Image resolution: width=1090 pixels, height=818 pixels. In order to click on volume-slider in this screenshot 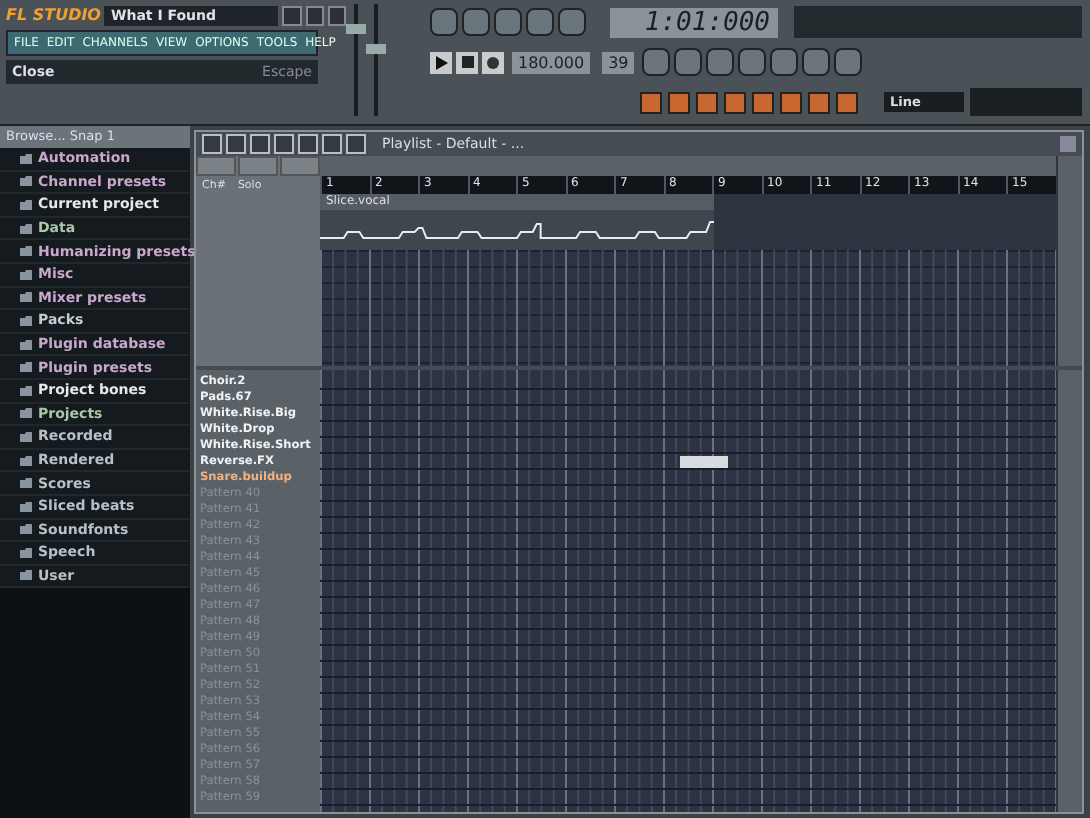, I will do `click(356, 29)`.